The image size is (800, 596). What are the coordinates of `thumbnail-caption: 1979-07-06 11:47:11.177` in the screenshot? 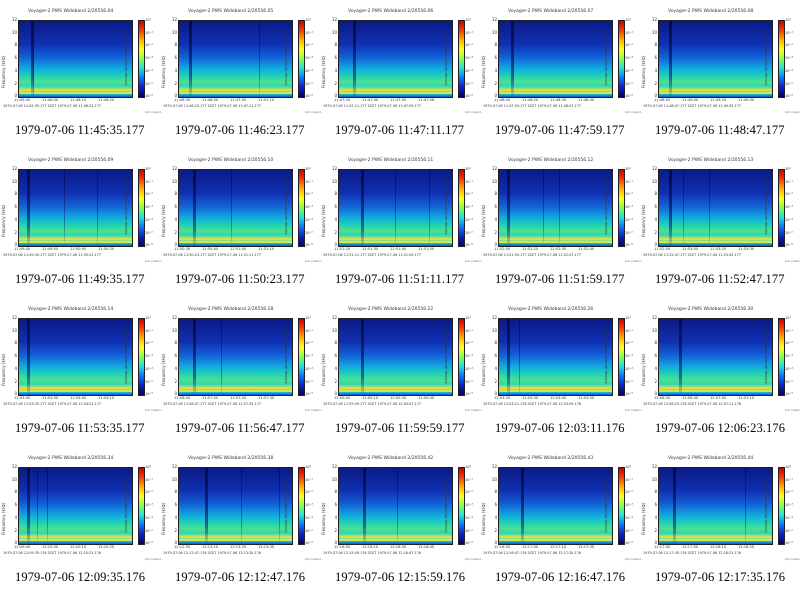 It's located at (410, 130).